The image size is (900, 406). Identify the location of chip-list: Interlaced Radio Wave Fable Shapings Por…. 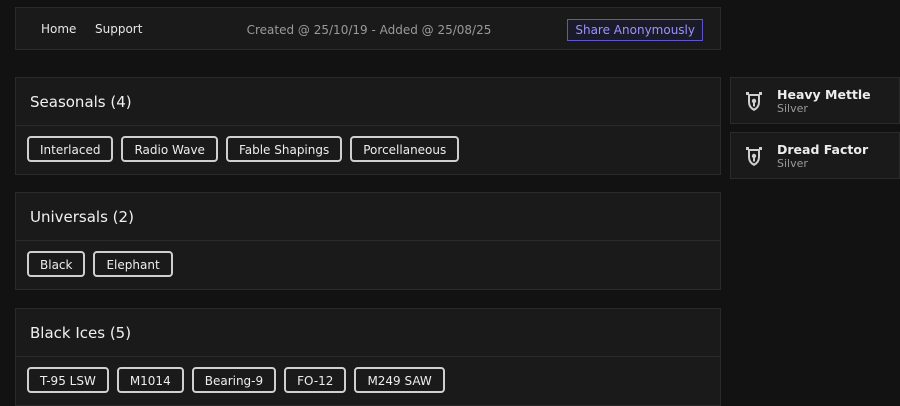
(368, 149).